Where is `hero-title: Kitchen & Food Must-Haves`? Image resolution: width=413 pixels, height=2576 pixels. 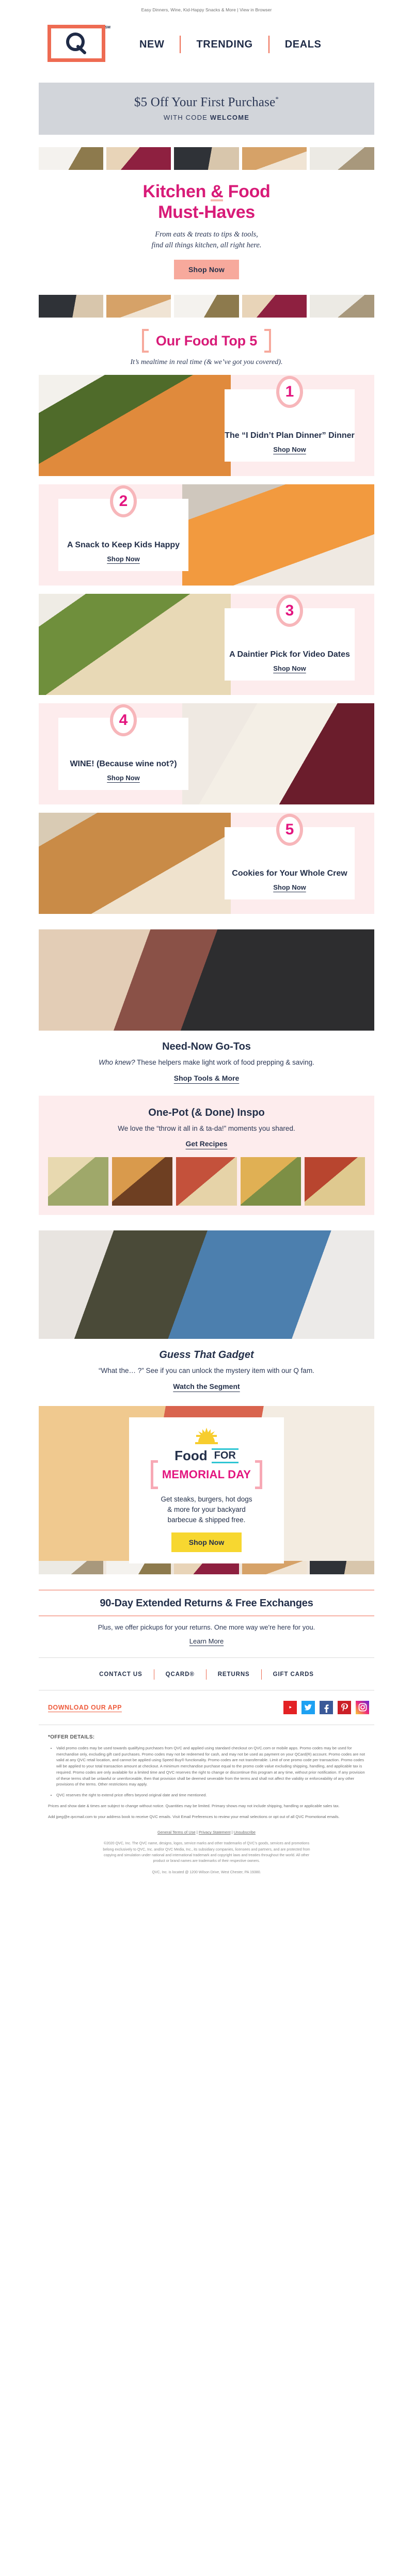
hero-title: Kitchen & Food Must-Haves is located at coordinates (206, 202).